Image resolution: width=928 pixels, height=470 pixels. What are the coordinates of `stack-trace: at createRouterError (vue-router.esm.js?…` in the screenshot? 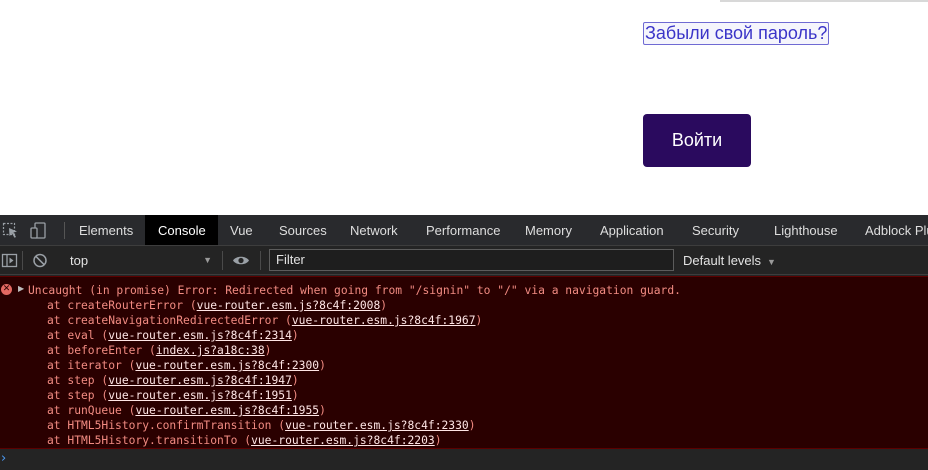 It's located at (264, 373).